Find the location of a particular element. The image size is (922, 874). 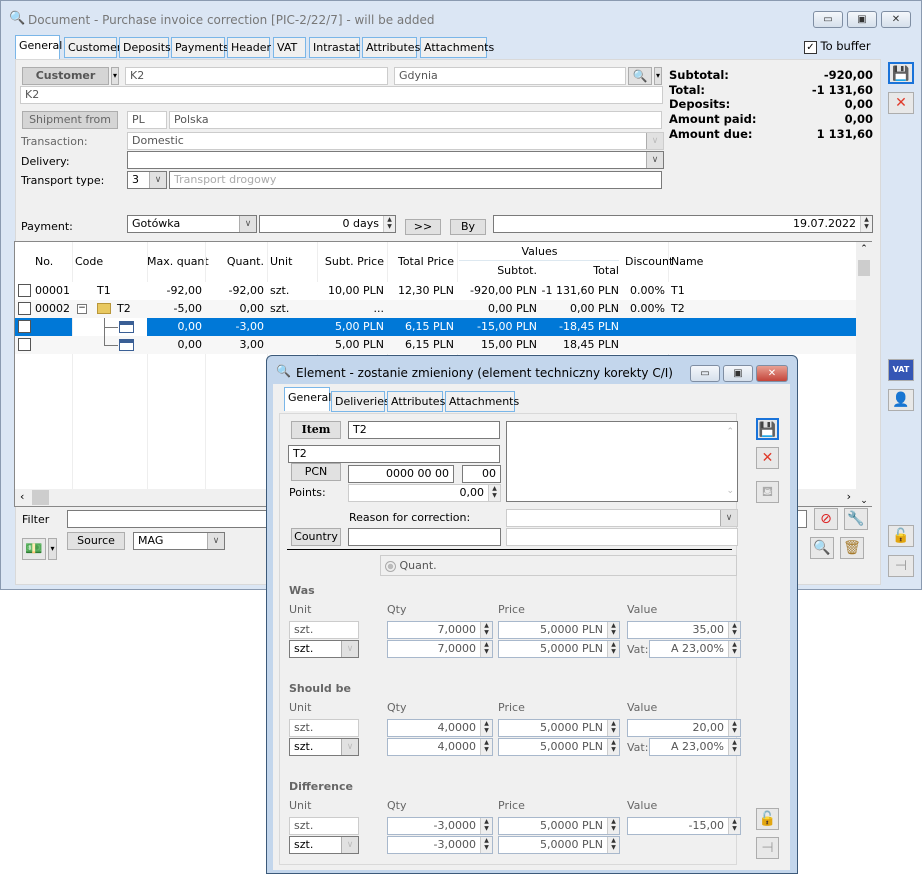

dialog-pin-button: ⊣ is located at coordinates (767, 848).